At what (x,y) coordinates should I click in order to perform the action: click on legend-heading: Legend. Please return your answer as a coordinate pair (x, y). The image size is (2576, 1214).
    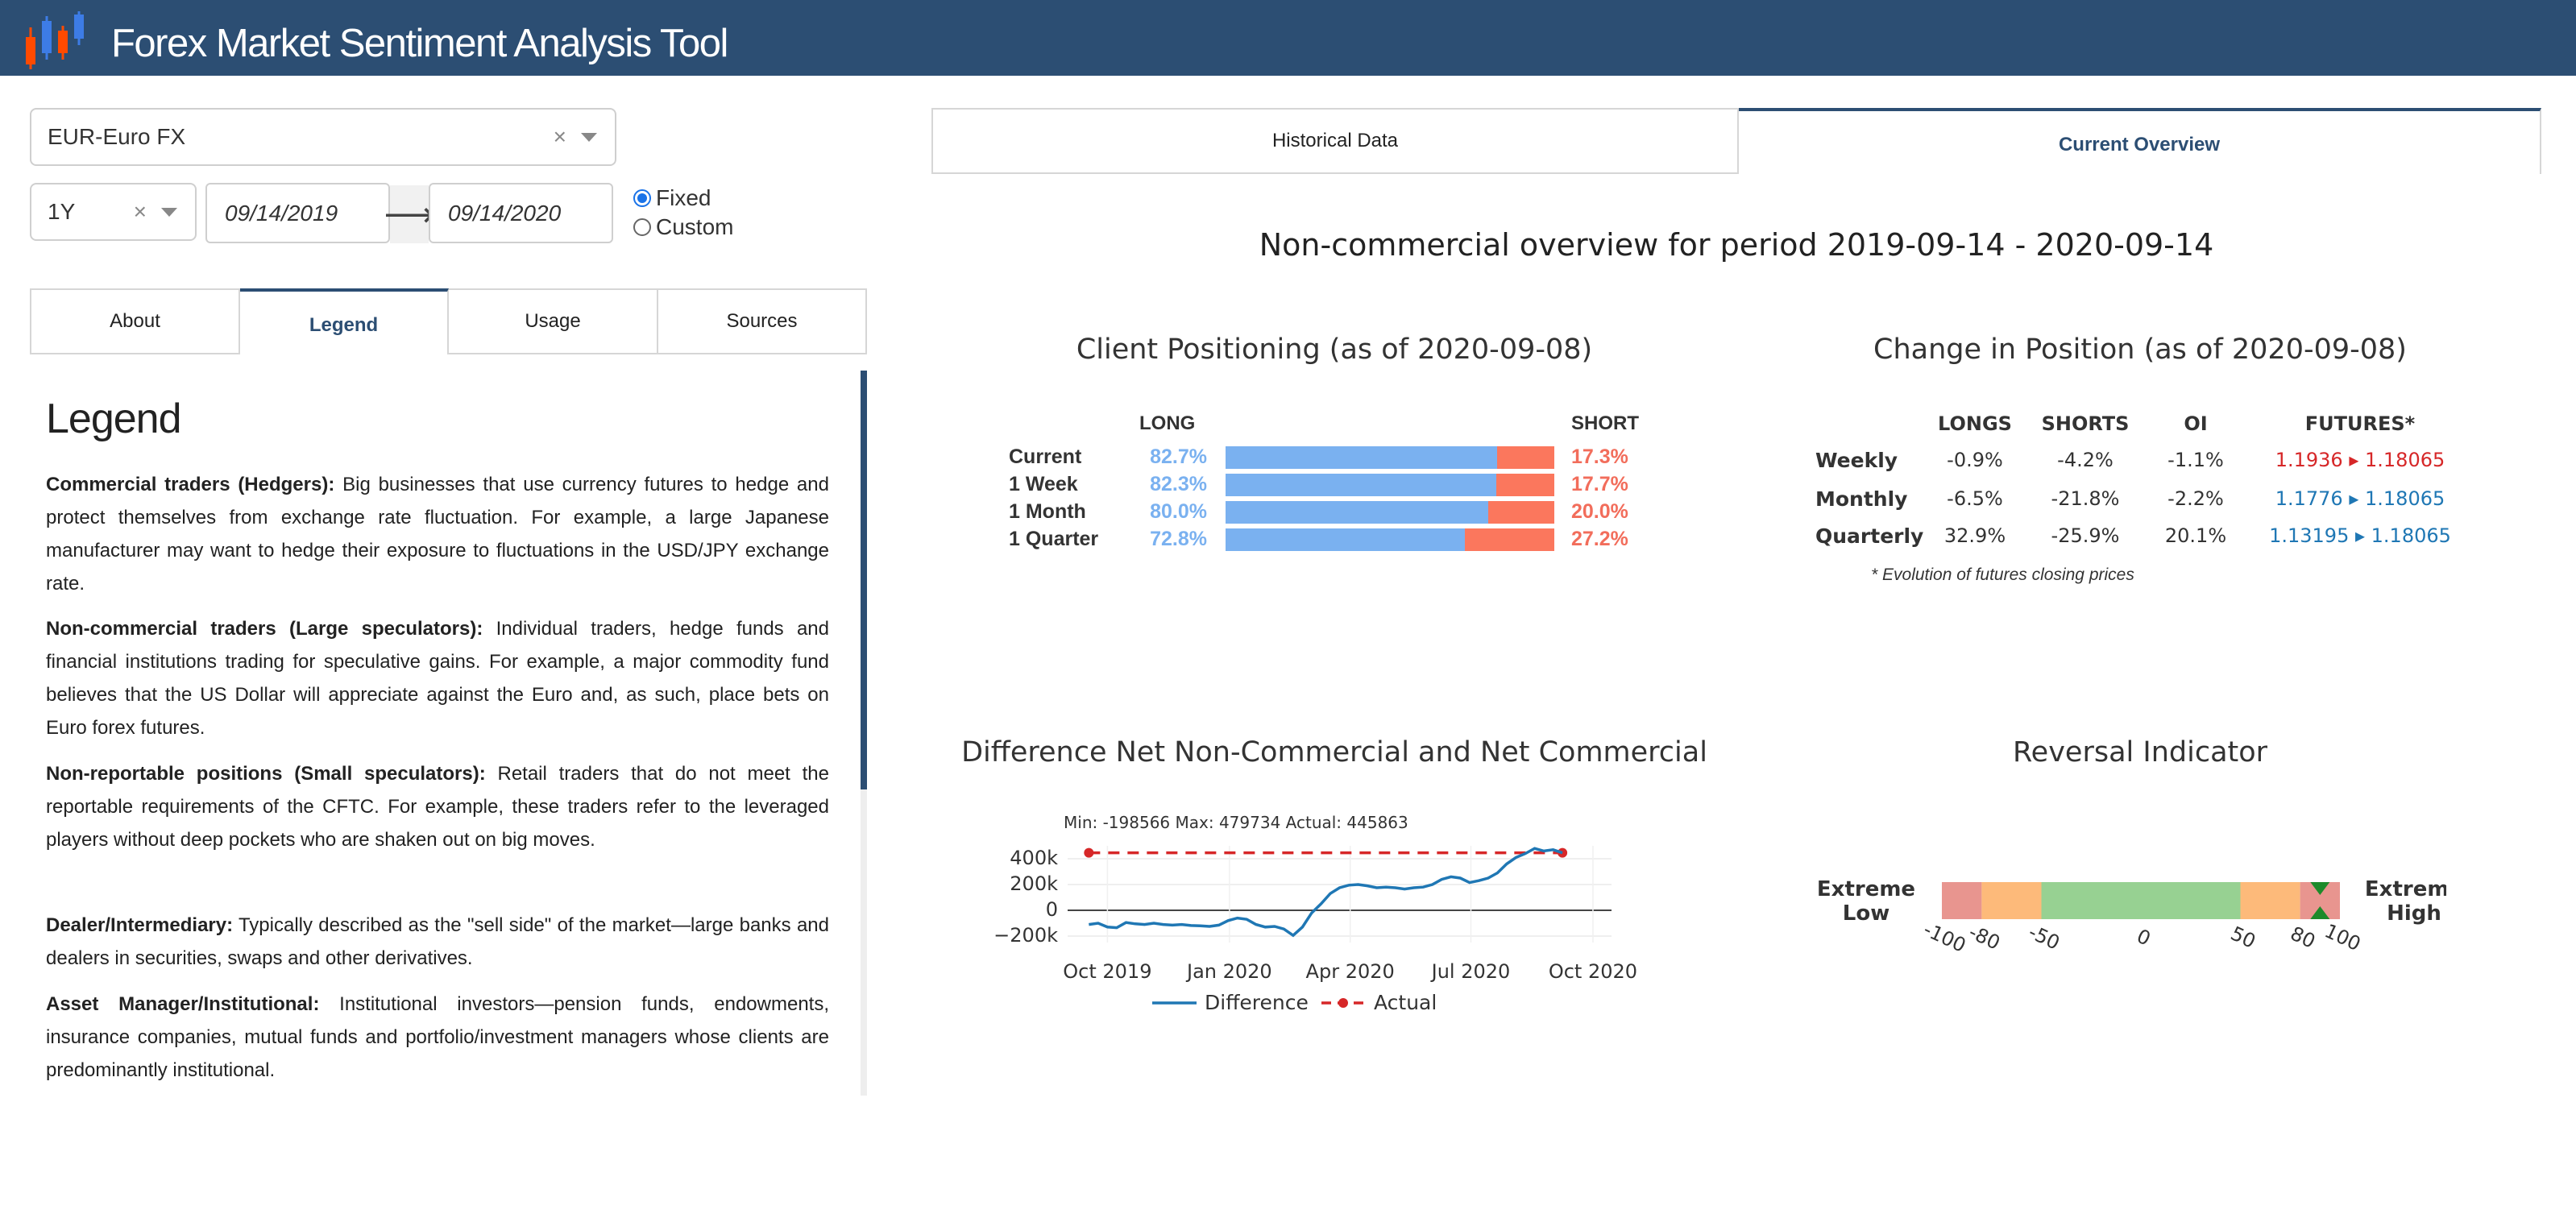
    Looking at the image, I should click on (114, 419).